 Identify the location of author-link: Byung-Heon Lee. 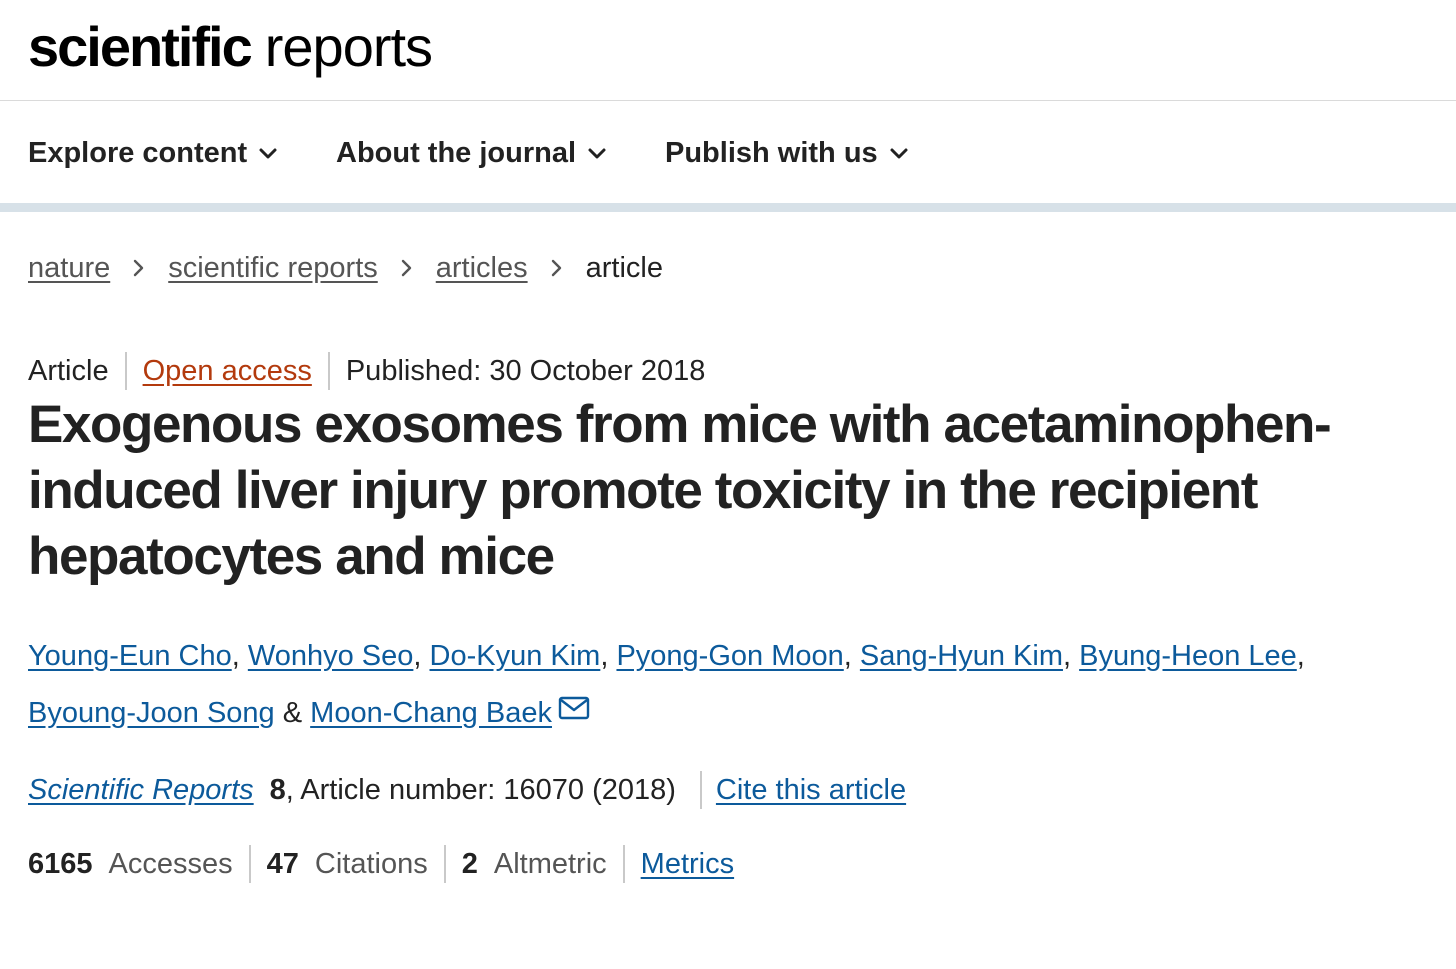
(1188, 656).